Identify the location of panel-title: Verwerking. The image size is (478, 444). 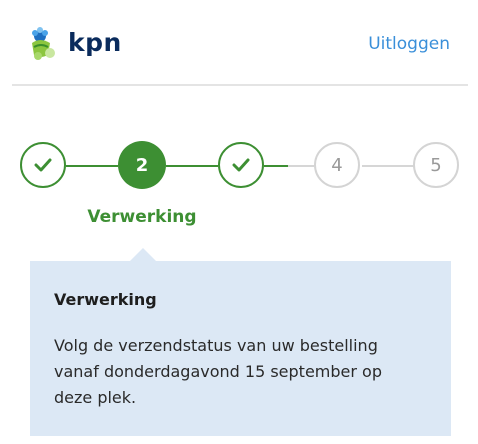
(105, 299).